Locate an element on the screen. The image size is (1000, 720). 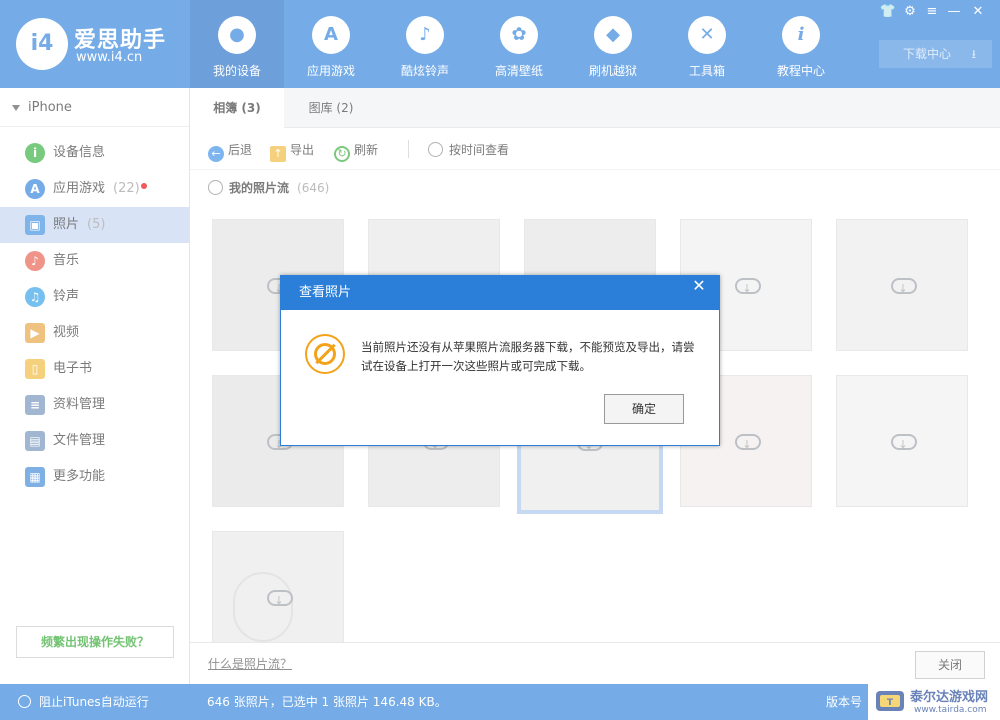
bell-icon: ♫ is located at coordinates (35, 297).